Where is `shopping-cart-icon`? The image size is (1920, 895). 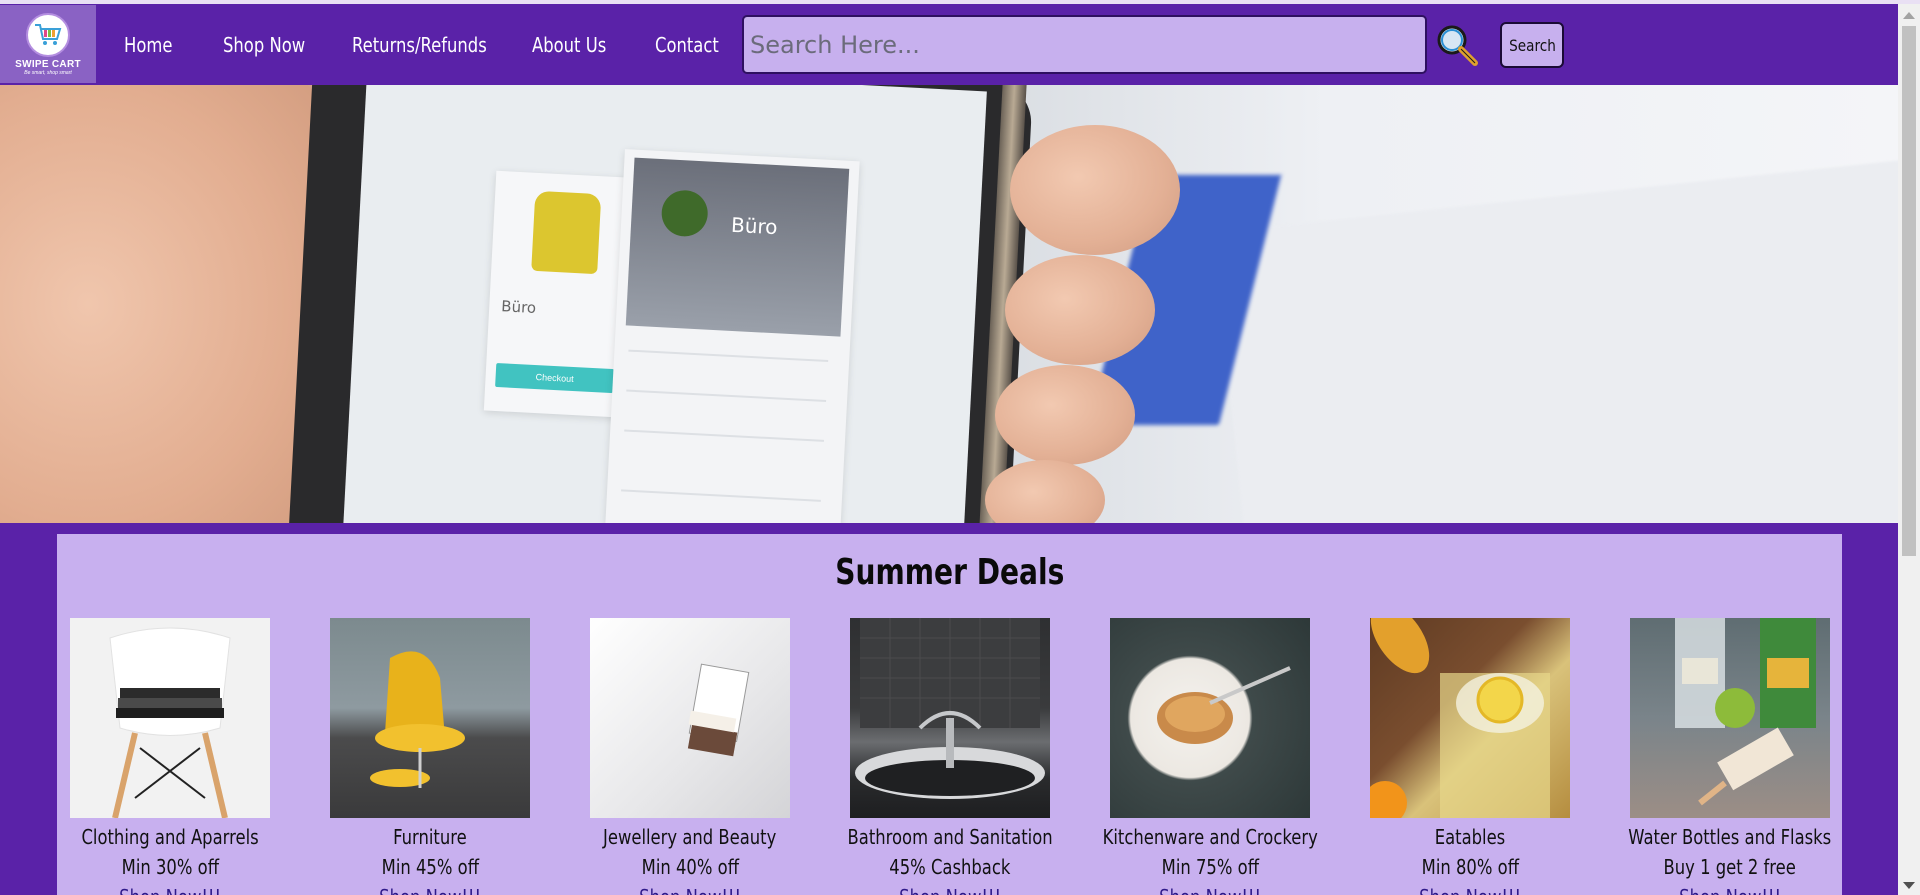 shopping-cart-icon is located at coordinates (48, 34).